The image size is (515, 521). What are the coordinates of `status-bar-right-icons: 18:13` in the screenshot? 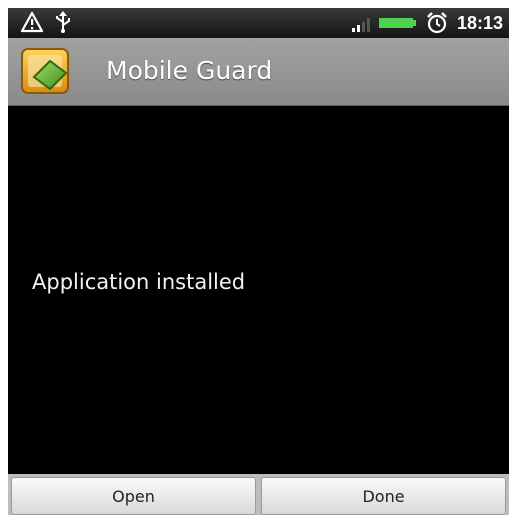 It's located at (427, 23).